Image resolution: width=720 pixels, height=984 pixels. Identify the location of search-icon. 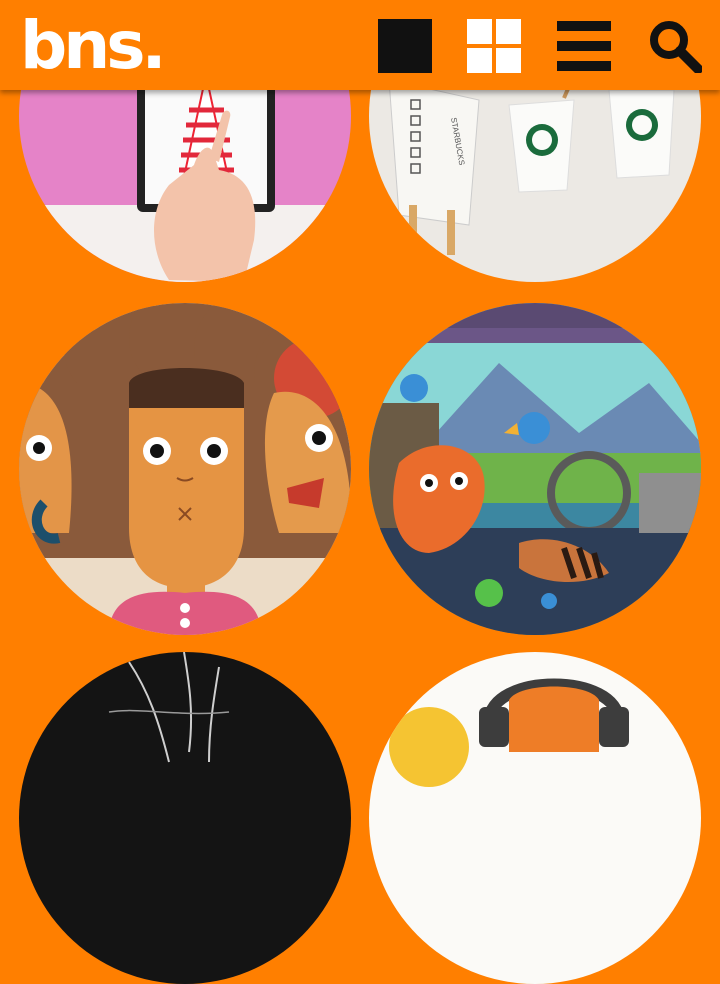
(675, 46).